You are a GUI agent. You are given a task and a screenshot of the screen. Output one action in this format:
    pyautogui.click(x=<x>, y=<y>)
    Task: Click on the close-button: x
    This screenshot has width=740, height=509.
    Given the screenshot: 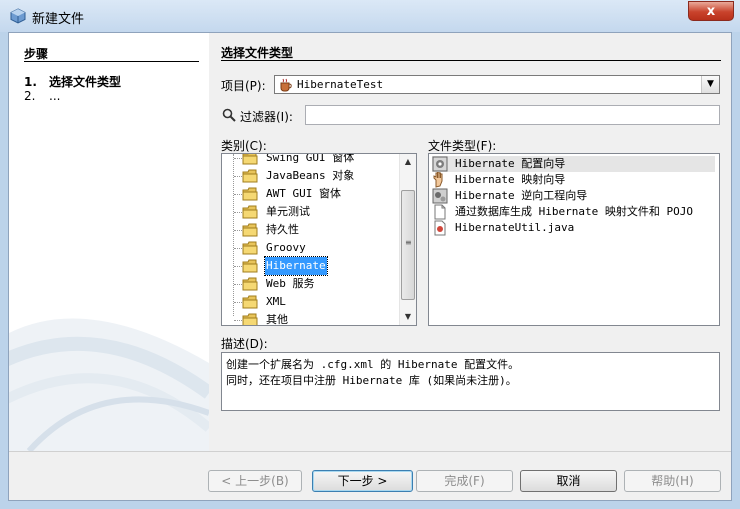 What is the action you would take?
    pyautogui.click(x=711, y=11)
    